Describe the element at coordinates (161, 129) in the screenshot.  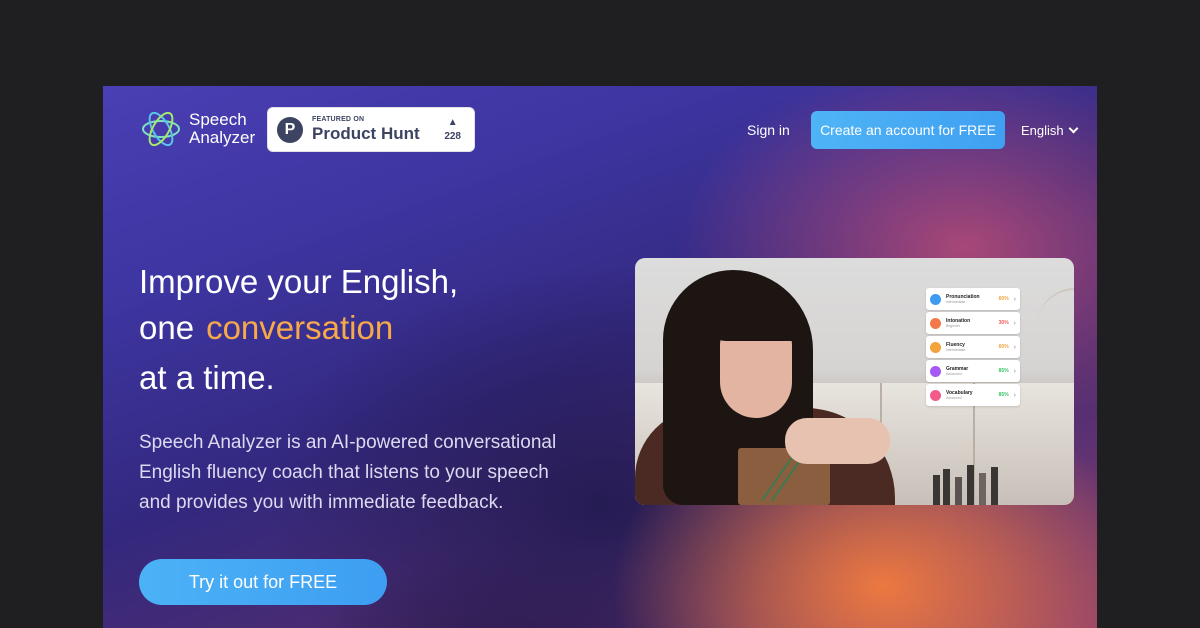
I see `atom-star-icon` at that location.